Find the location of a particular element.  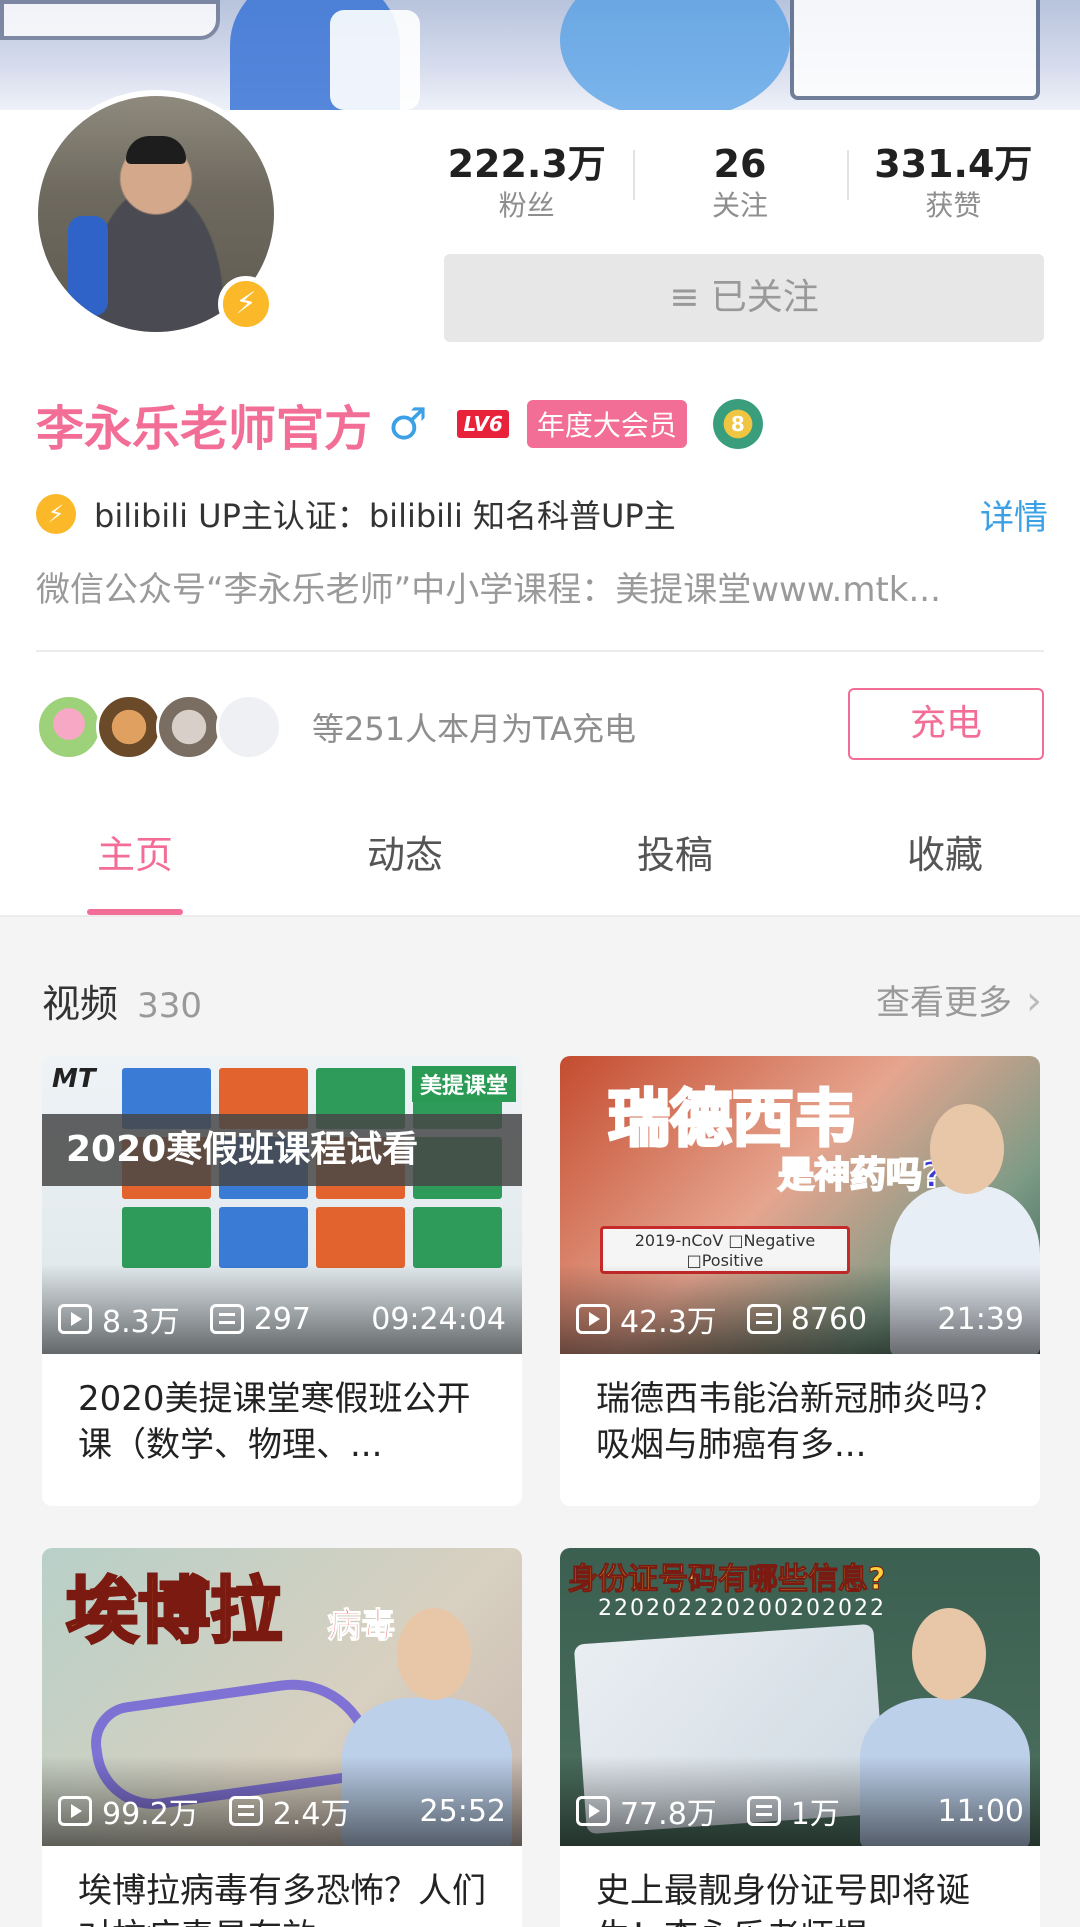

video-stats: 77.8万 1万 11:00 is located at coordinates (800, 1811).